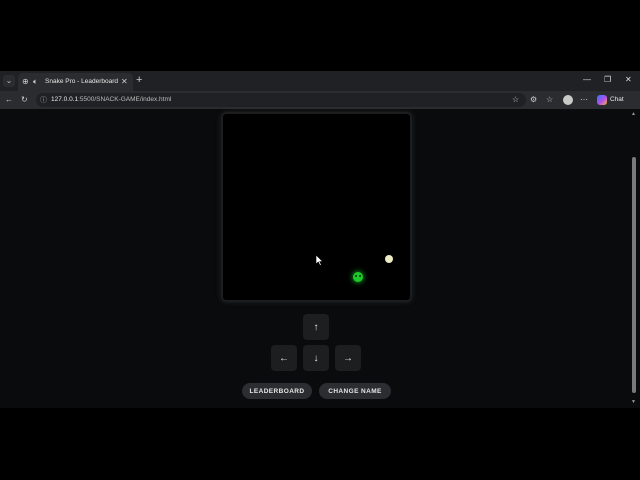  Describe the element at coordinates (320, 260) in the screenshot. I see `mouse-cursor-icon` at that location.